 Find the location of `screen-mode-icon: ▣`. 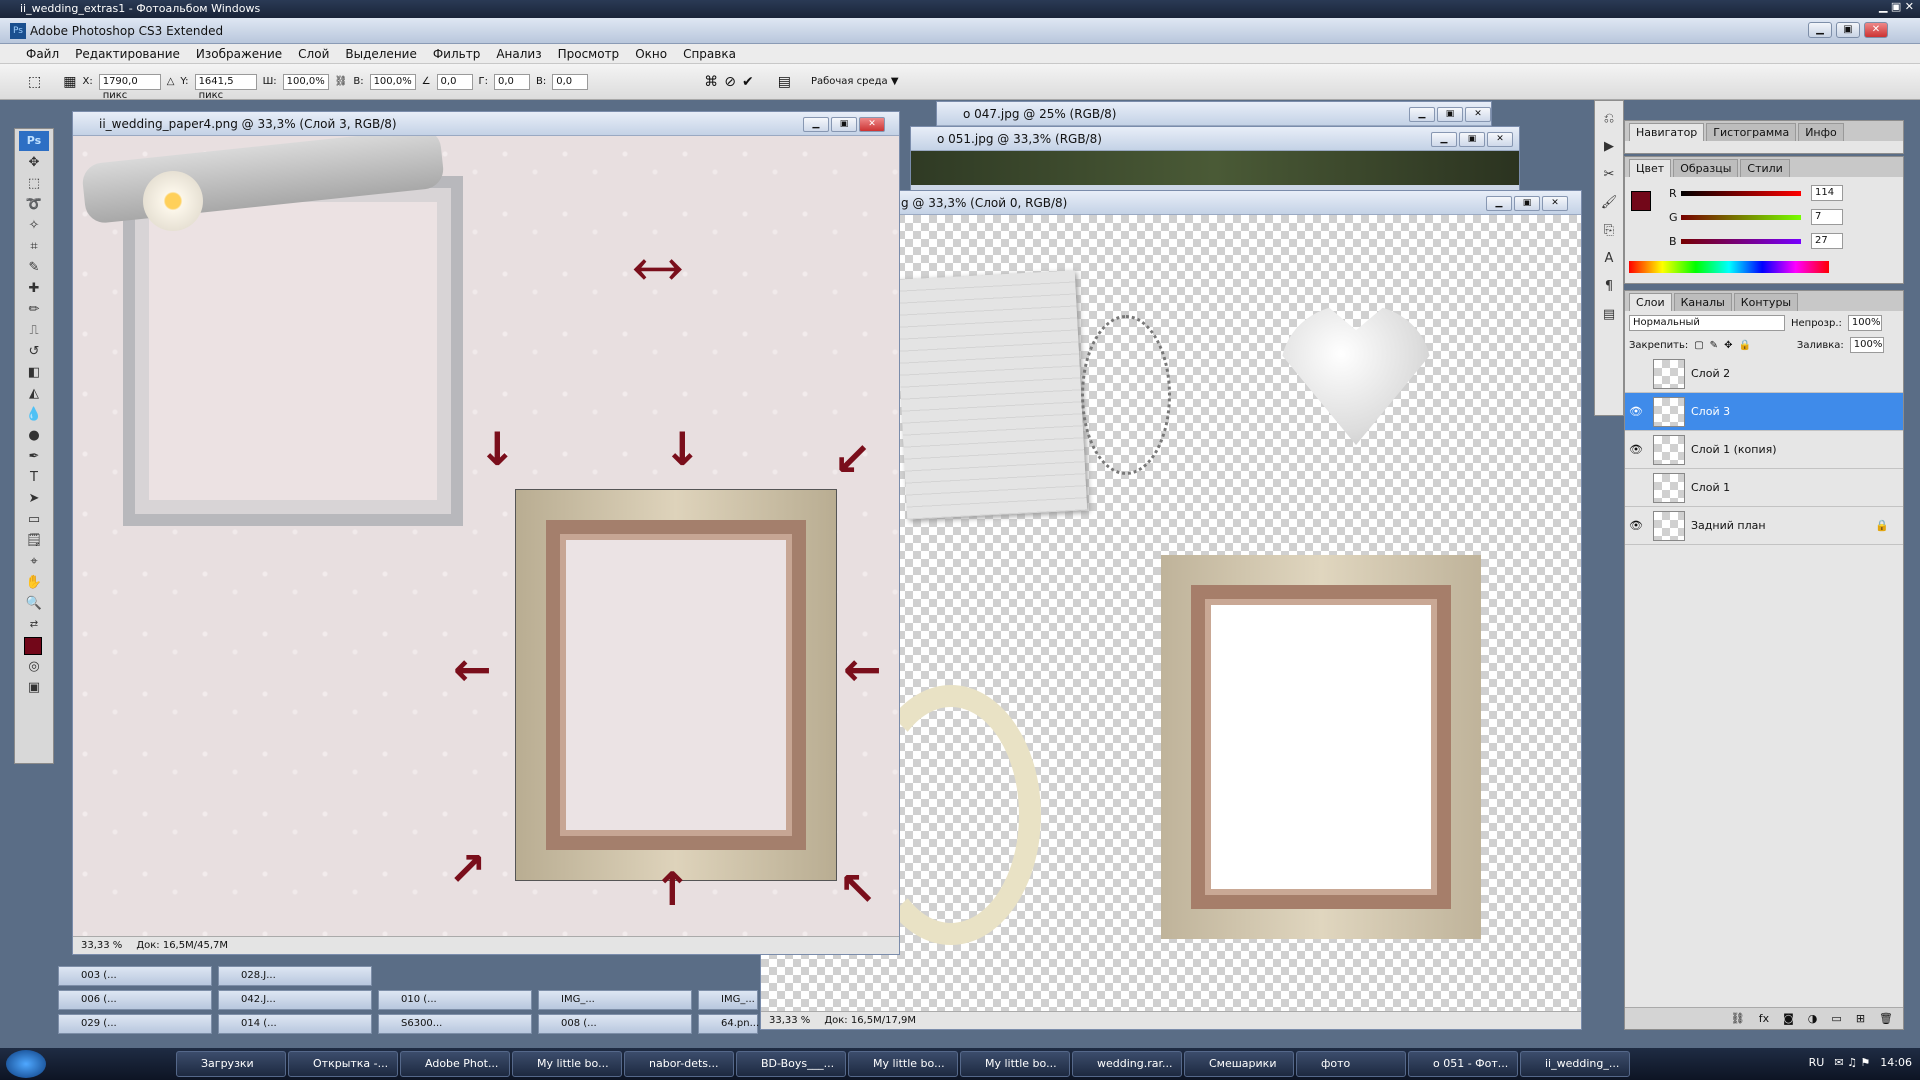

screen-mode-icon: ▣ is located at coordinates (34, 688).